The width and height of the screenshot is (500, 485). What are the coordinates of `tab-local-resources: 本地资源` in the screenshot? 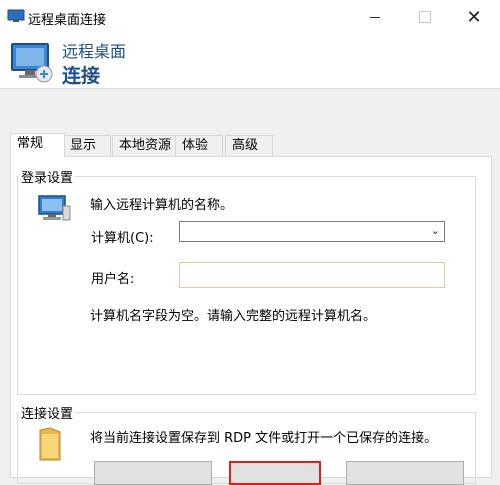 It's located at (147, 145).